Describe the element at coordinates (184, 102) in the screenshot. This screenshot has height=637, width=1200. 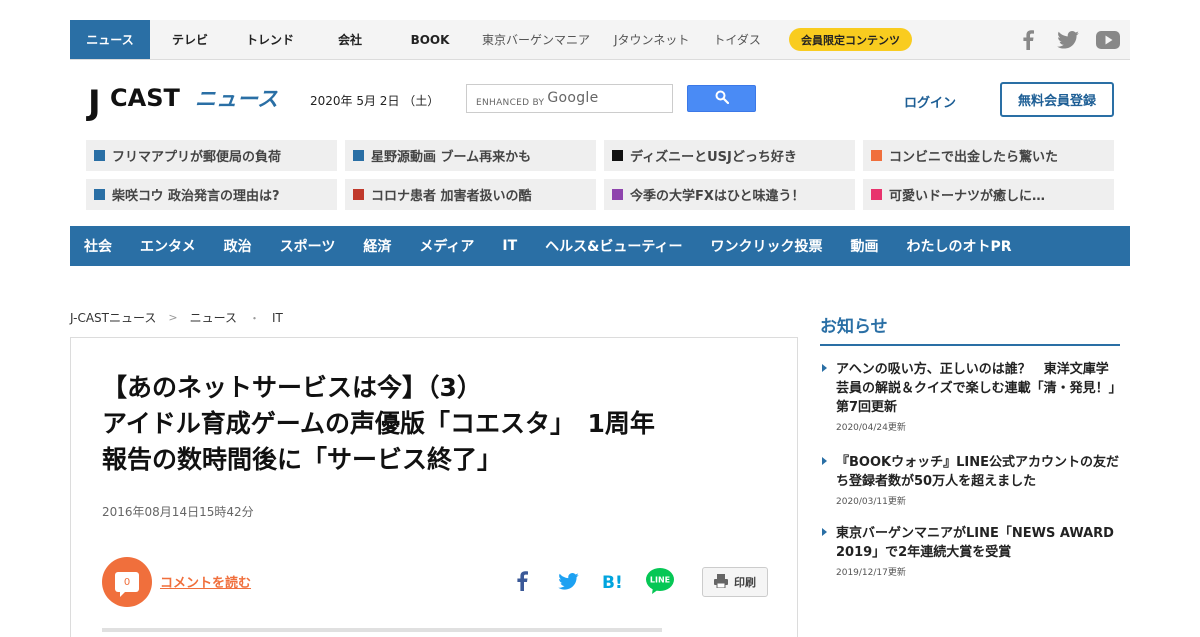
I see `jcast-logo: J CAST ニュース` at that location.